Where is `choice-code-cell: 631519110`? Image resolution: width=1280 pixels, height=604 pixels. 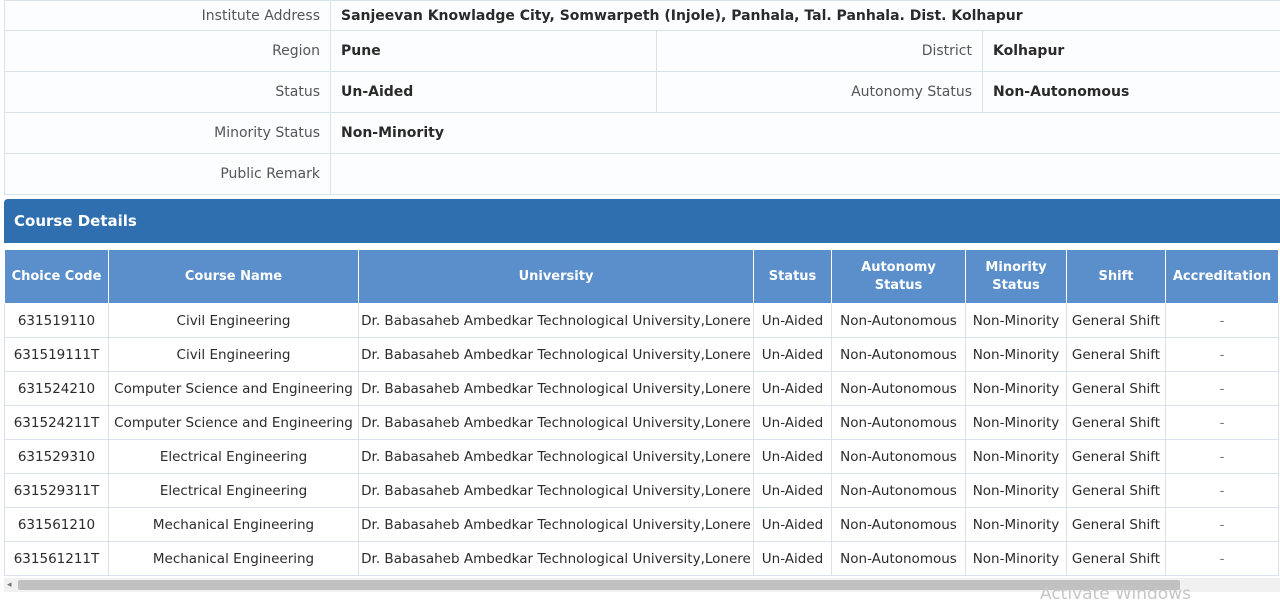
choice-code-cell: 631519110 is located at coordinates (57, 321).